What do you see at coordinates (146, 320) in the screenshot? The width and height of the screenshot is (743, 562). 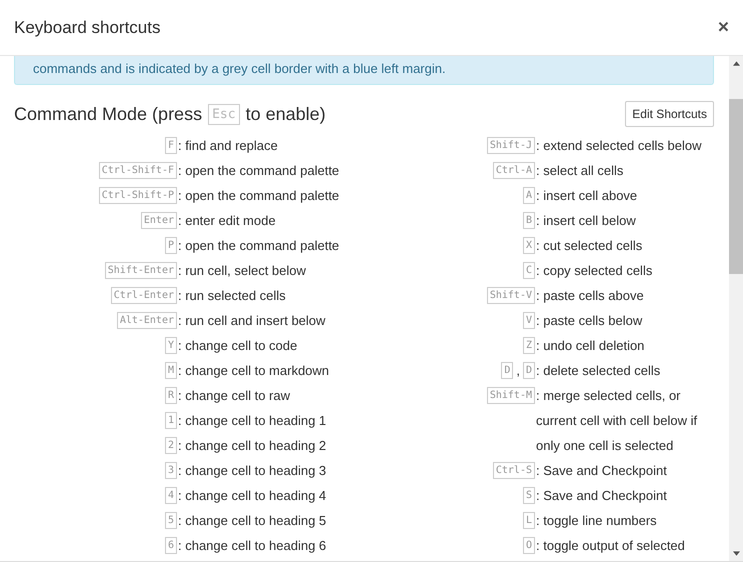 I see `shortcut-key: Alt-Enter` at bounding box center [146, 320].